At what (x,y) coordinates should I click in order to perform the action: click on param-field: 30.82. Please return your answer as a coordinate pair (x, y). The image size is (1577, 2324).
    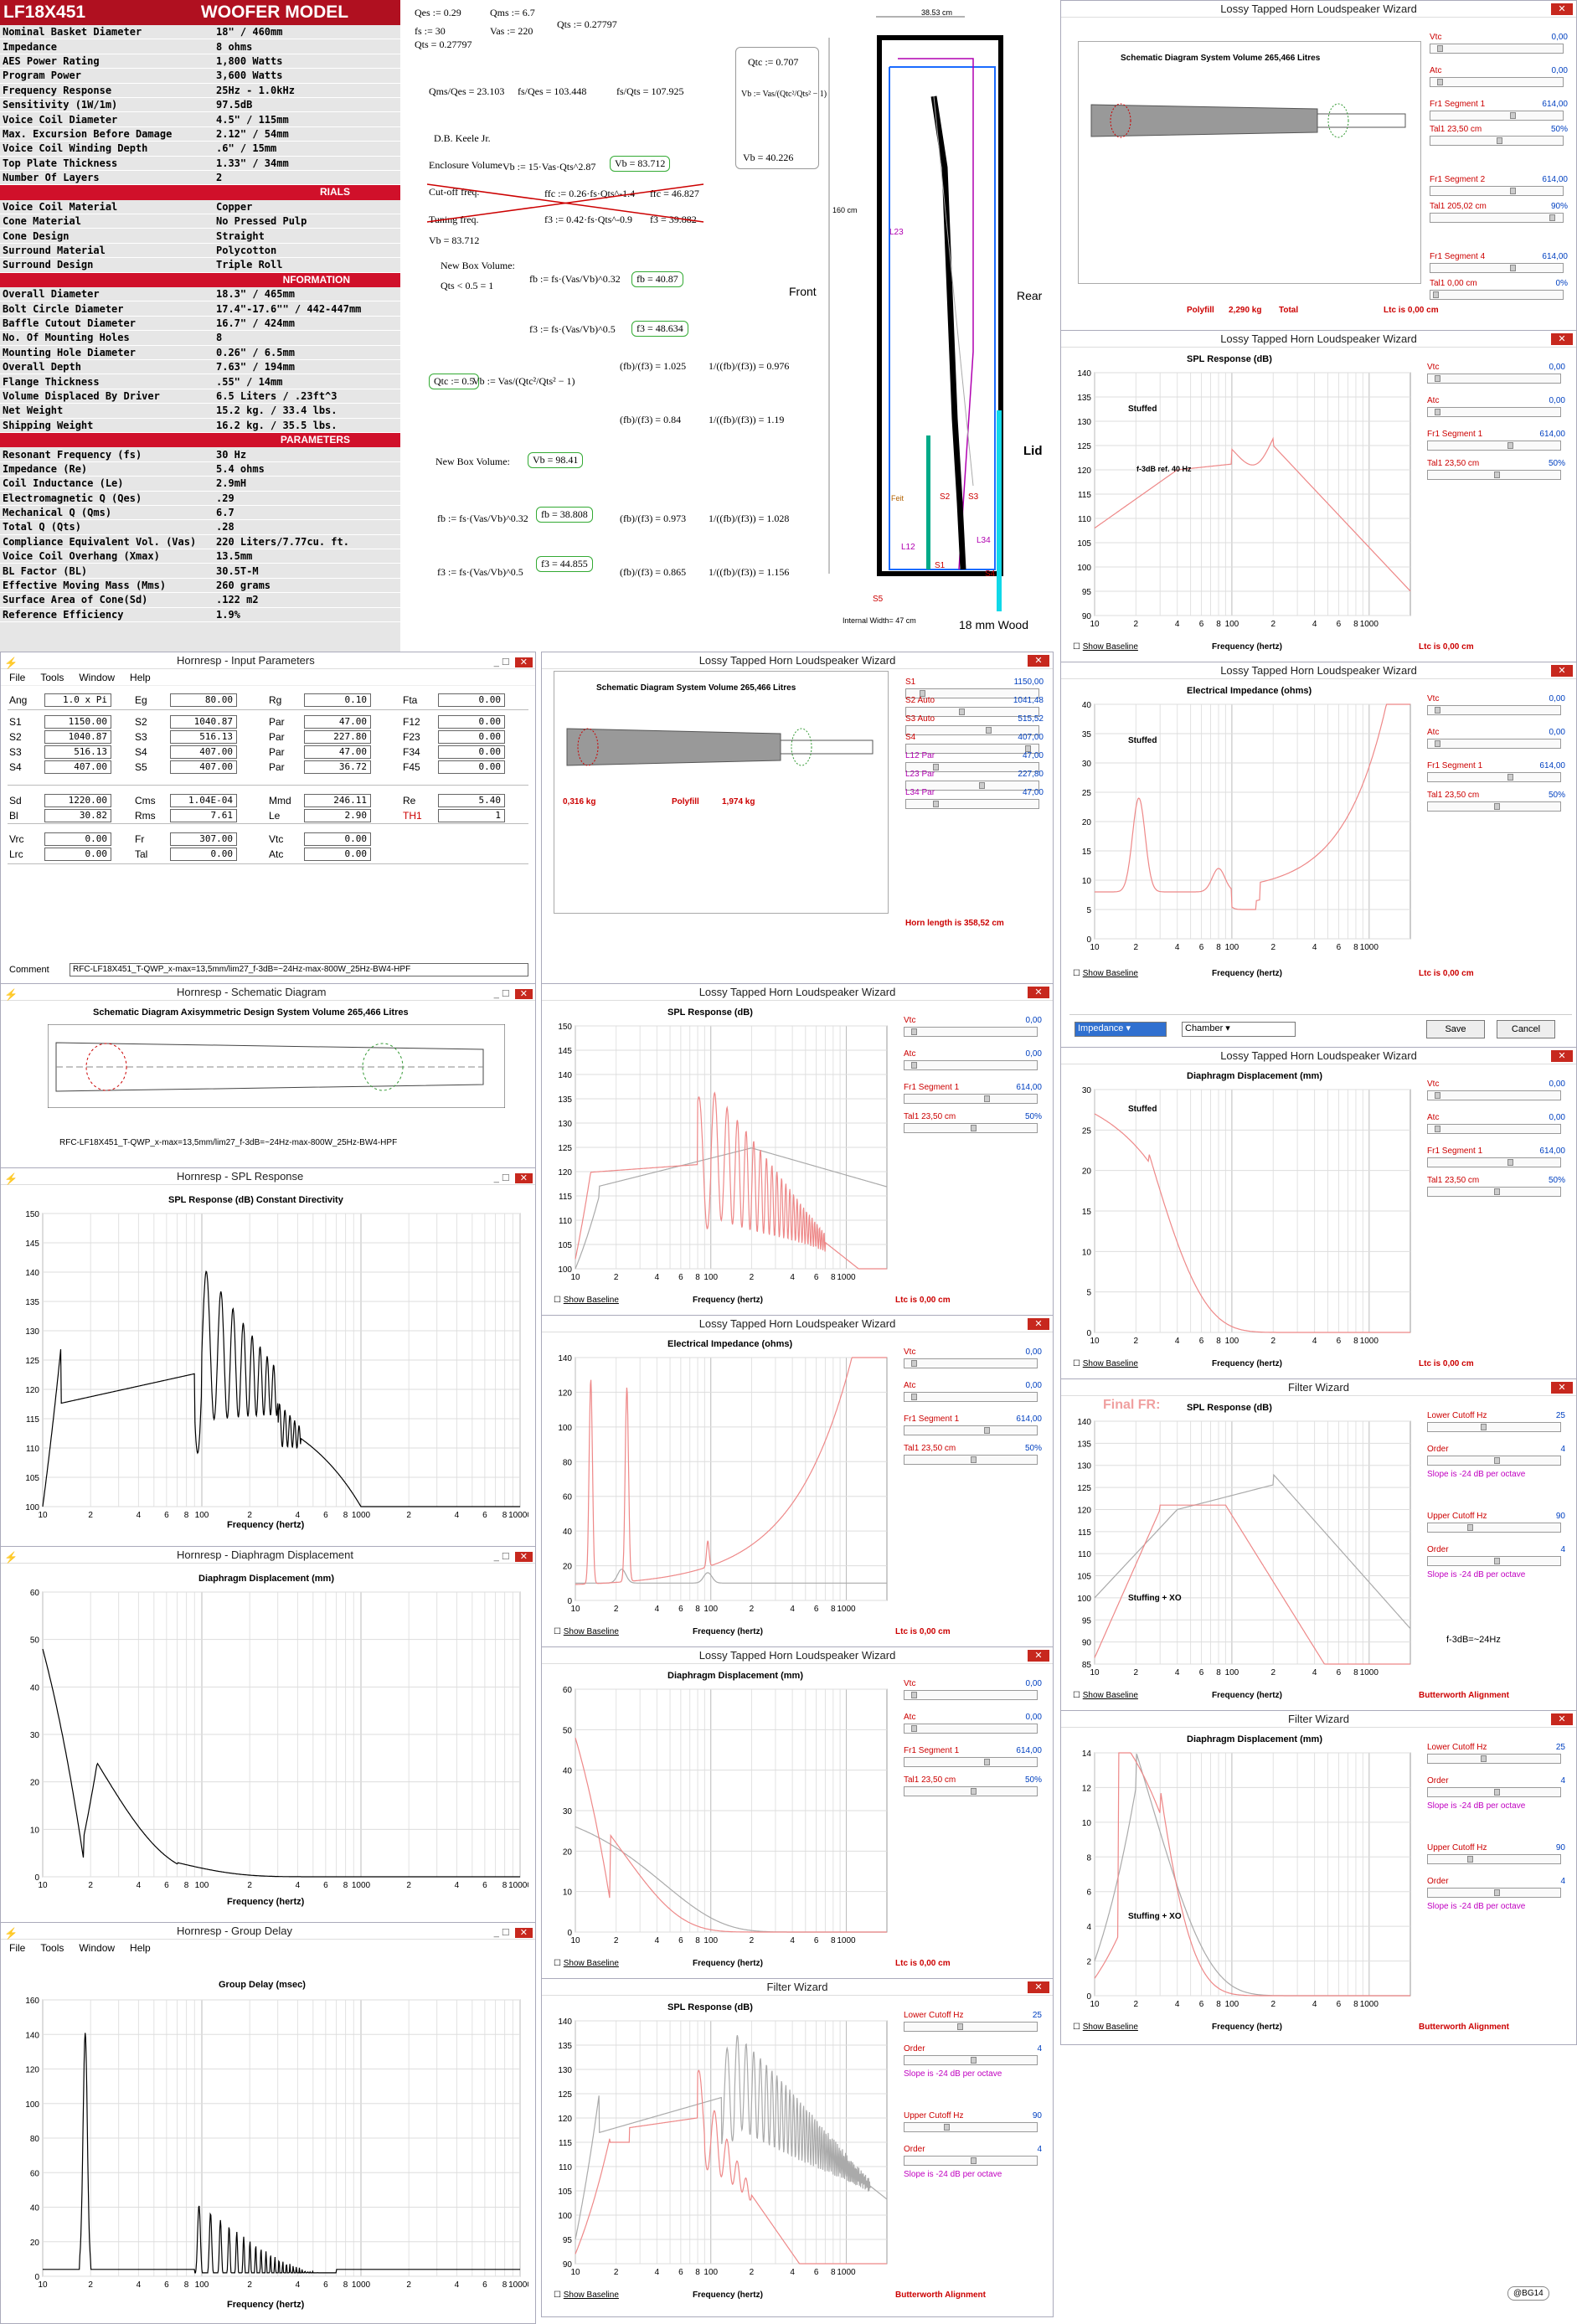
    Looking at the image, I should click on (77, 815).